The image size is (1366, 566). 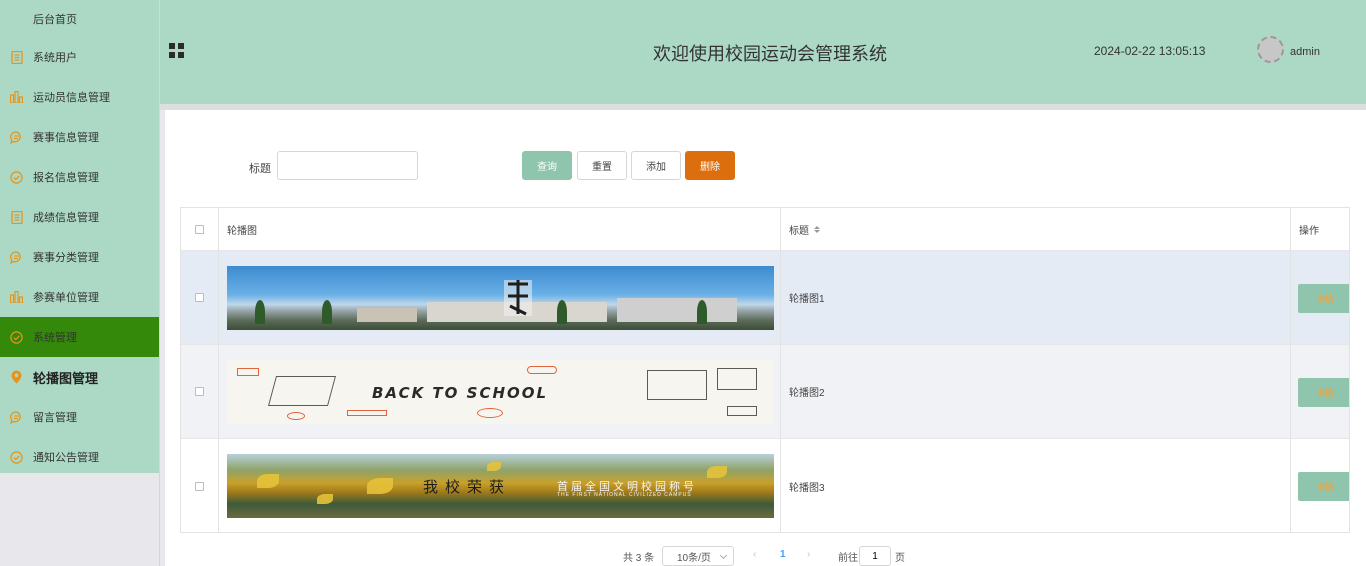 I want to click on row-title: 轮播图2, so click(x=1036, y=391).